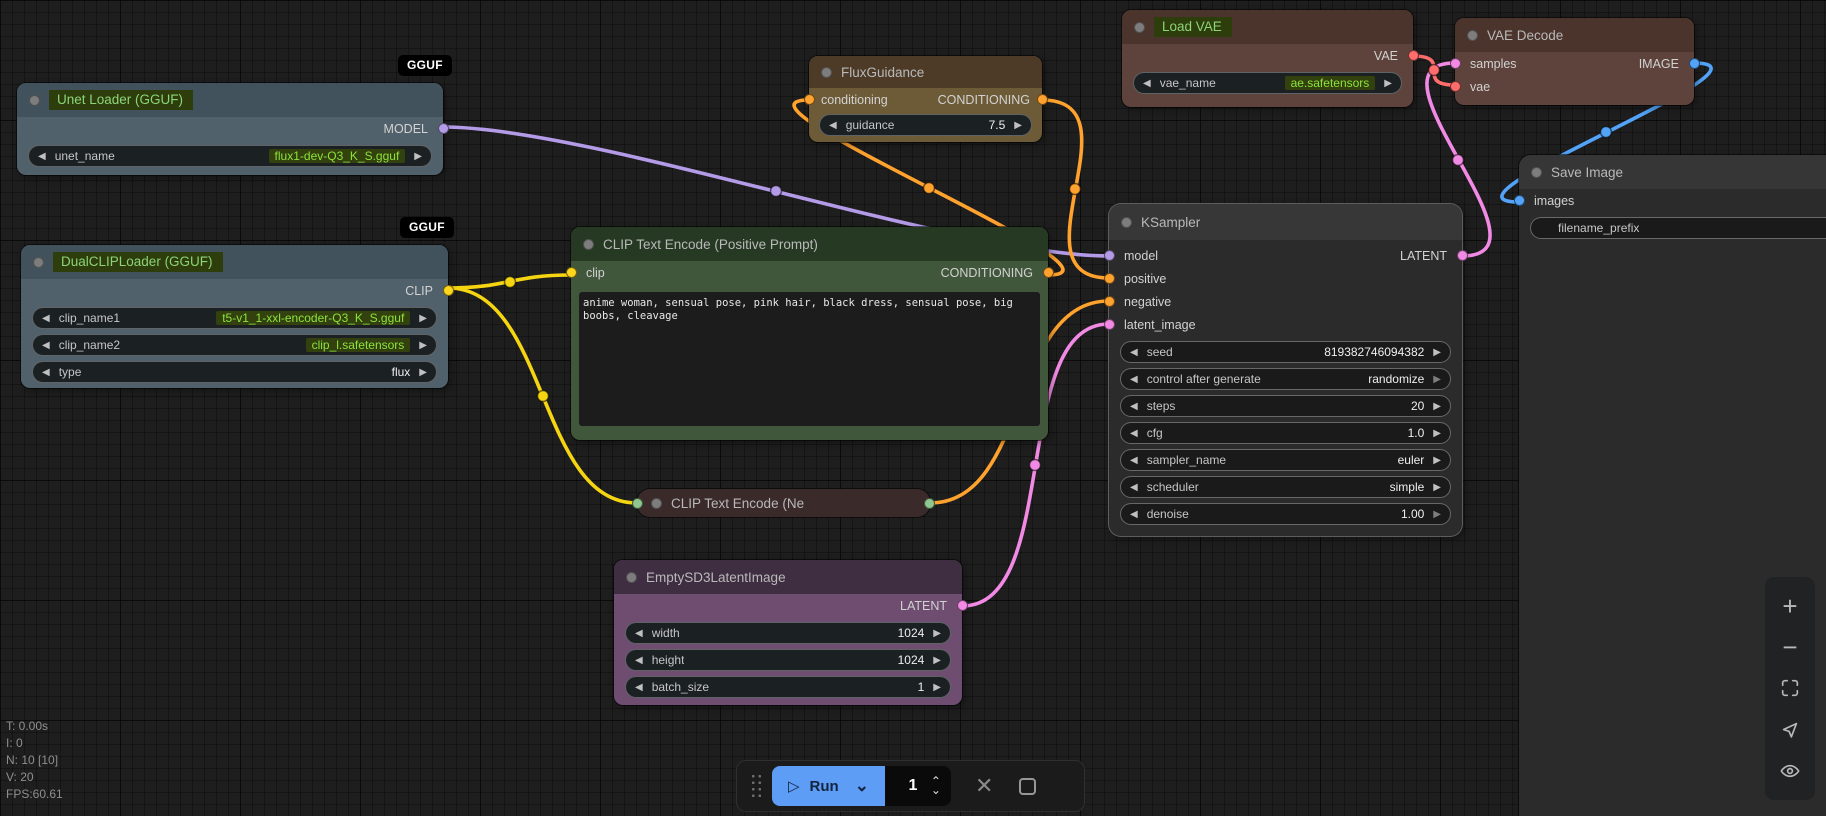  Describe the element at coordinates (1109, 278) in the screenshot. I see `input-dot-positive` at that location.